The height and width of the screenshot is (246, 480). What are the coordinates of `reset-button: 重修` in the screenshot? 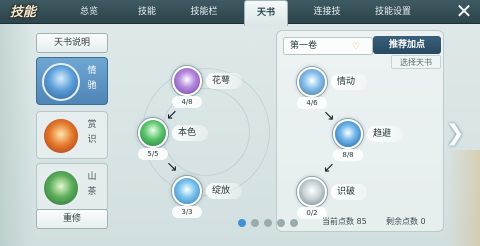 It's located at (72, 219).